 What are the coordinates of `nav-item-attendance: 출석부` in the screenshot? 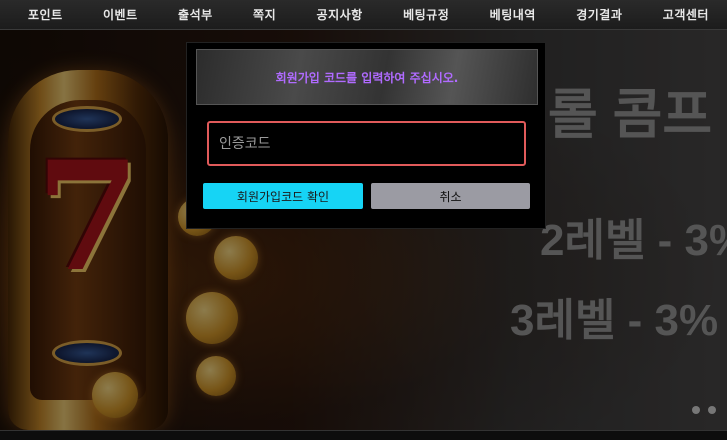 It's located at (195, 14).